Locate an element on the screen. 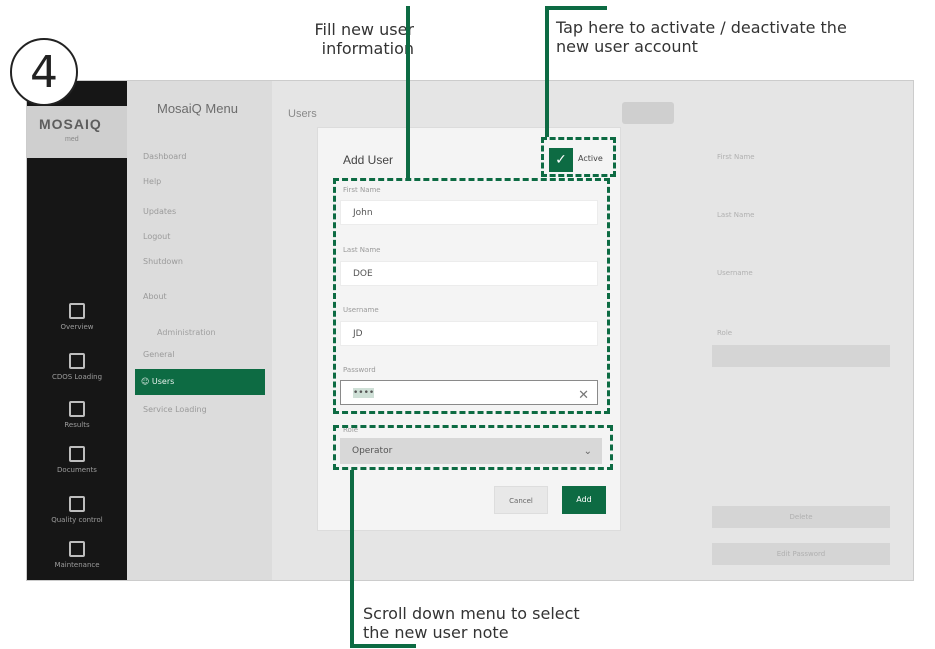  grid-icon is located at coordinates (77, 454).